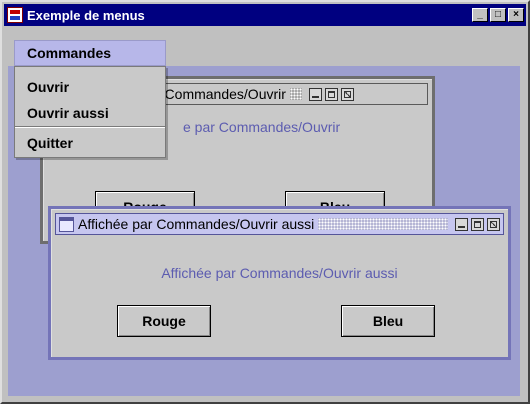 This screenshot has width=530, height=404. What do you see at coordinates (279, 273) in the screenshot?
I see `frame-label: Affichée par Commandes/Ouvrir aussi` at bounding box center [279, 273].